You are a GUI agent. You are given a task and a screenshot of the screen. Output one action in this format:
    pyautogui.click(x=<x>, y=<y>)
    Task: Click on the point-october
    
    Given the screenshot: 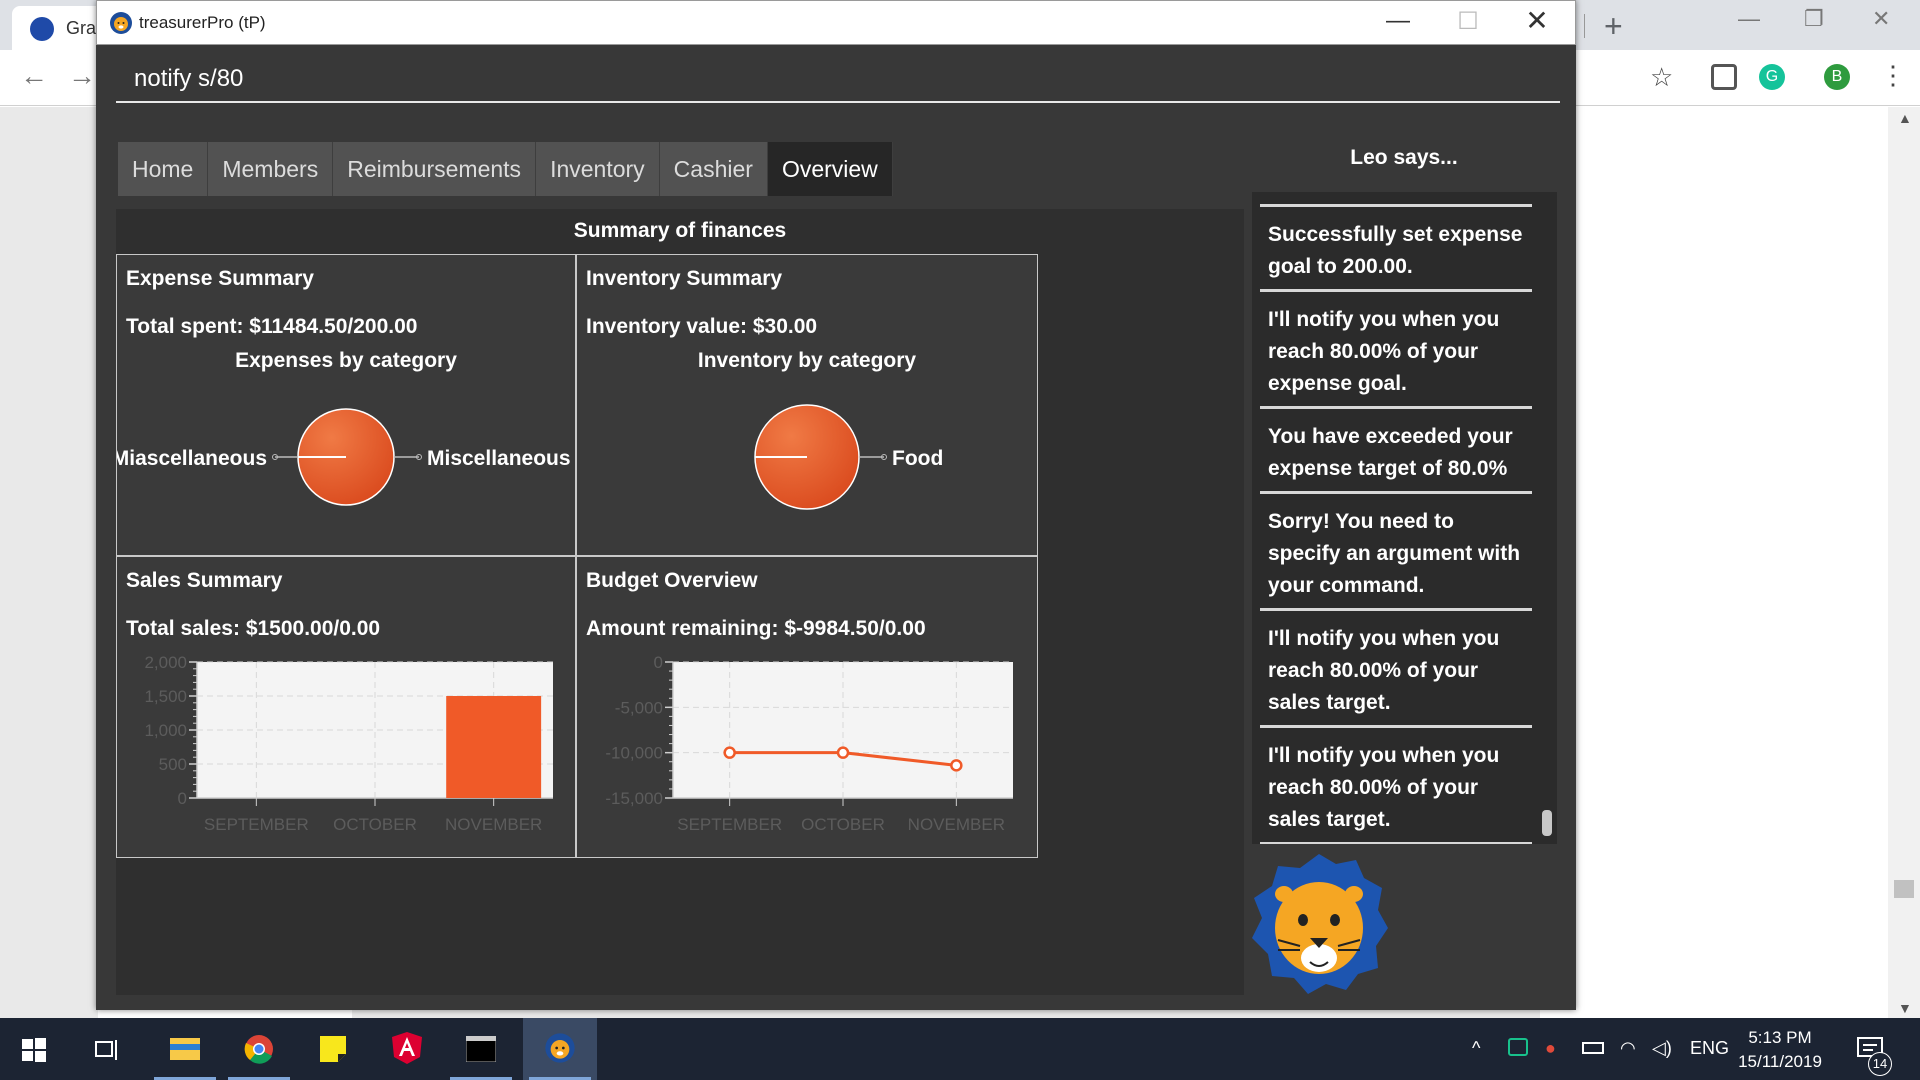 What is the action you would take?
    pyautogui.click(x=843, y=752)
    